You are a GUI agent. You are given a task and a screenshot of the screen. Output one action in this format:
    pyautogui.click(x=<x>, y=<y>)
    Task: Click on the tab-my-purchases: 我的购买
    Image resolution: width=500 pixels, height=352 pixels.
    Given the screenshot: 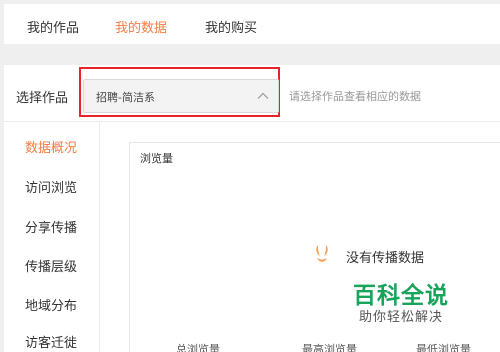 What is the action you would take?
    pyautogui.click(x=231, y=26)
    